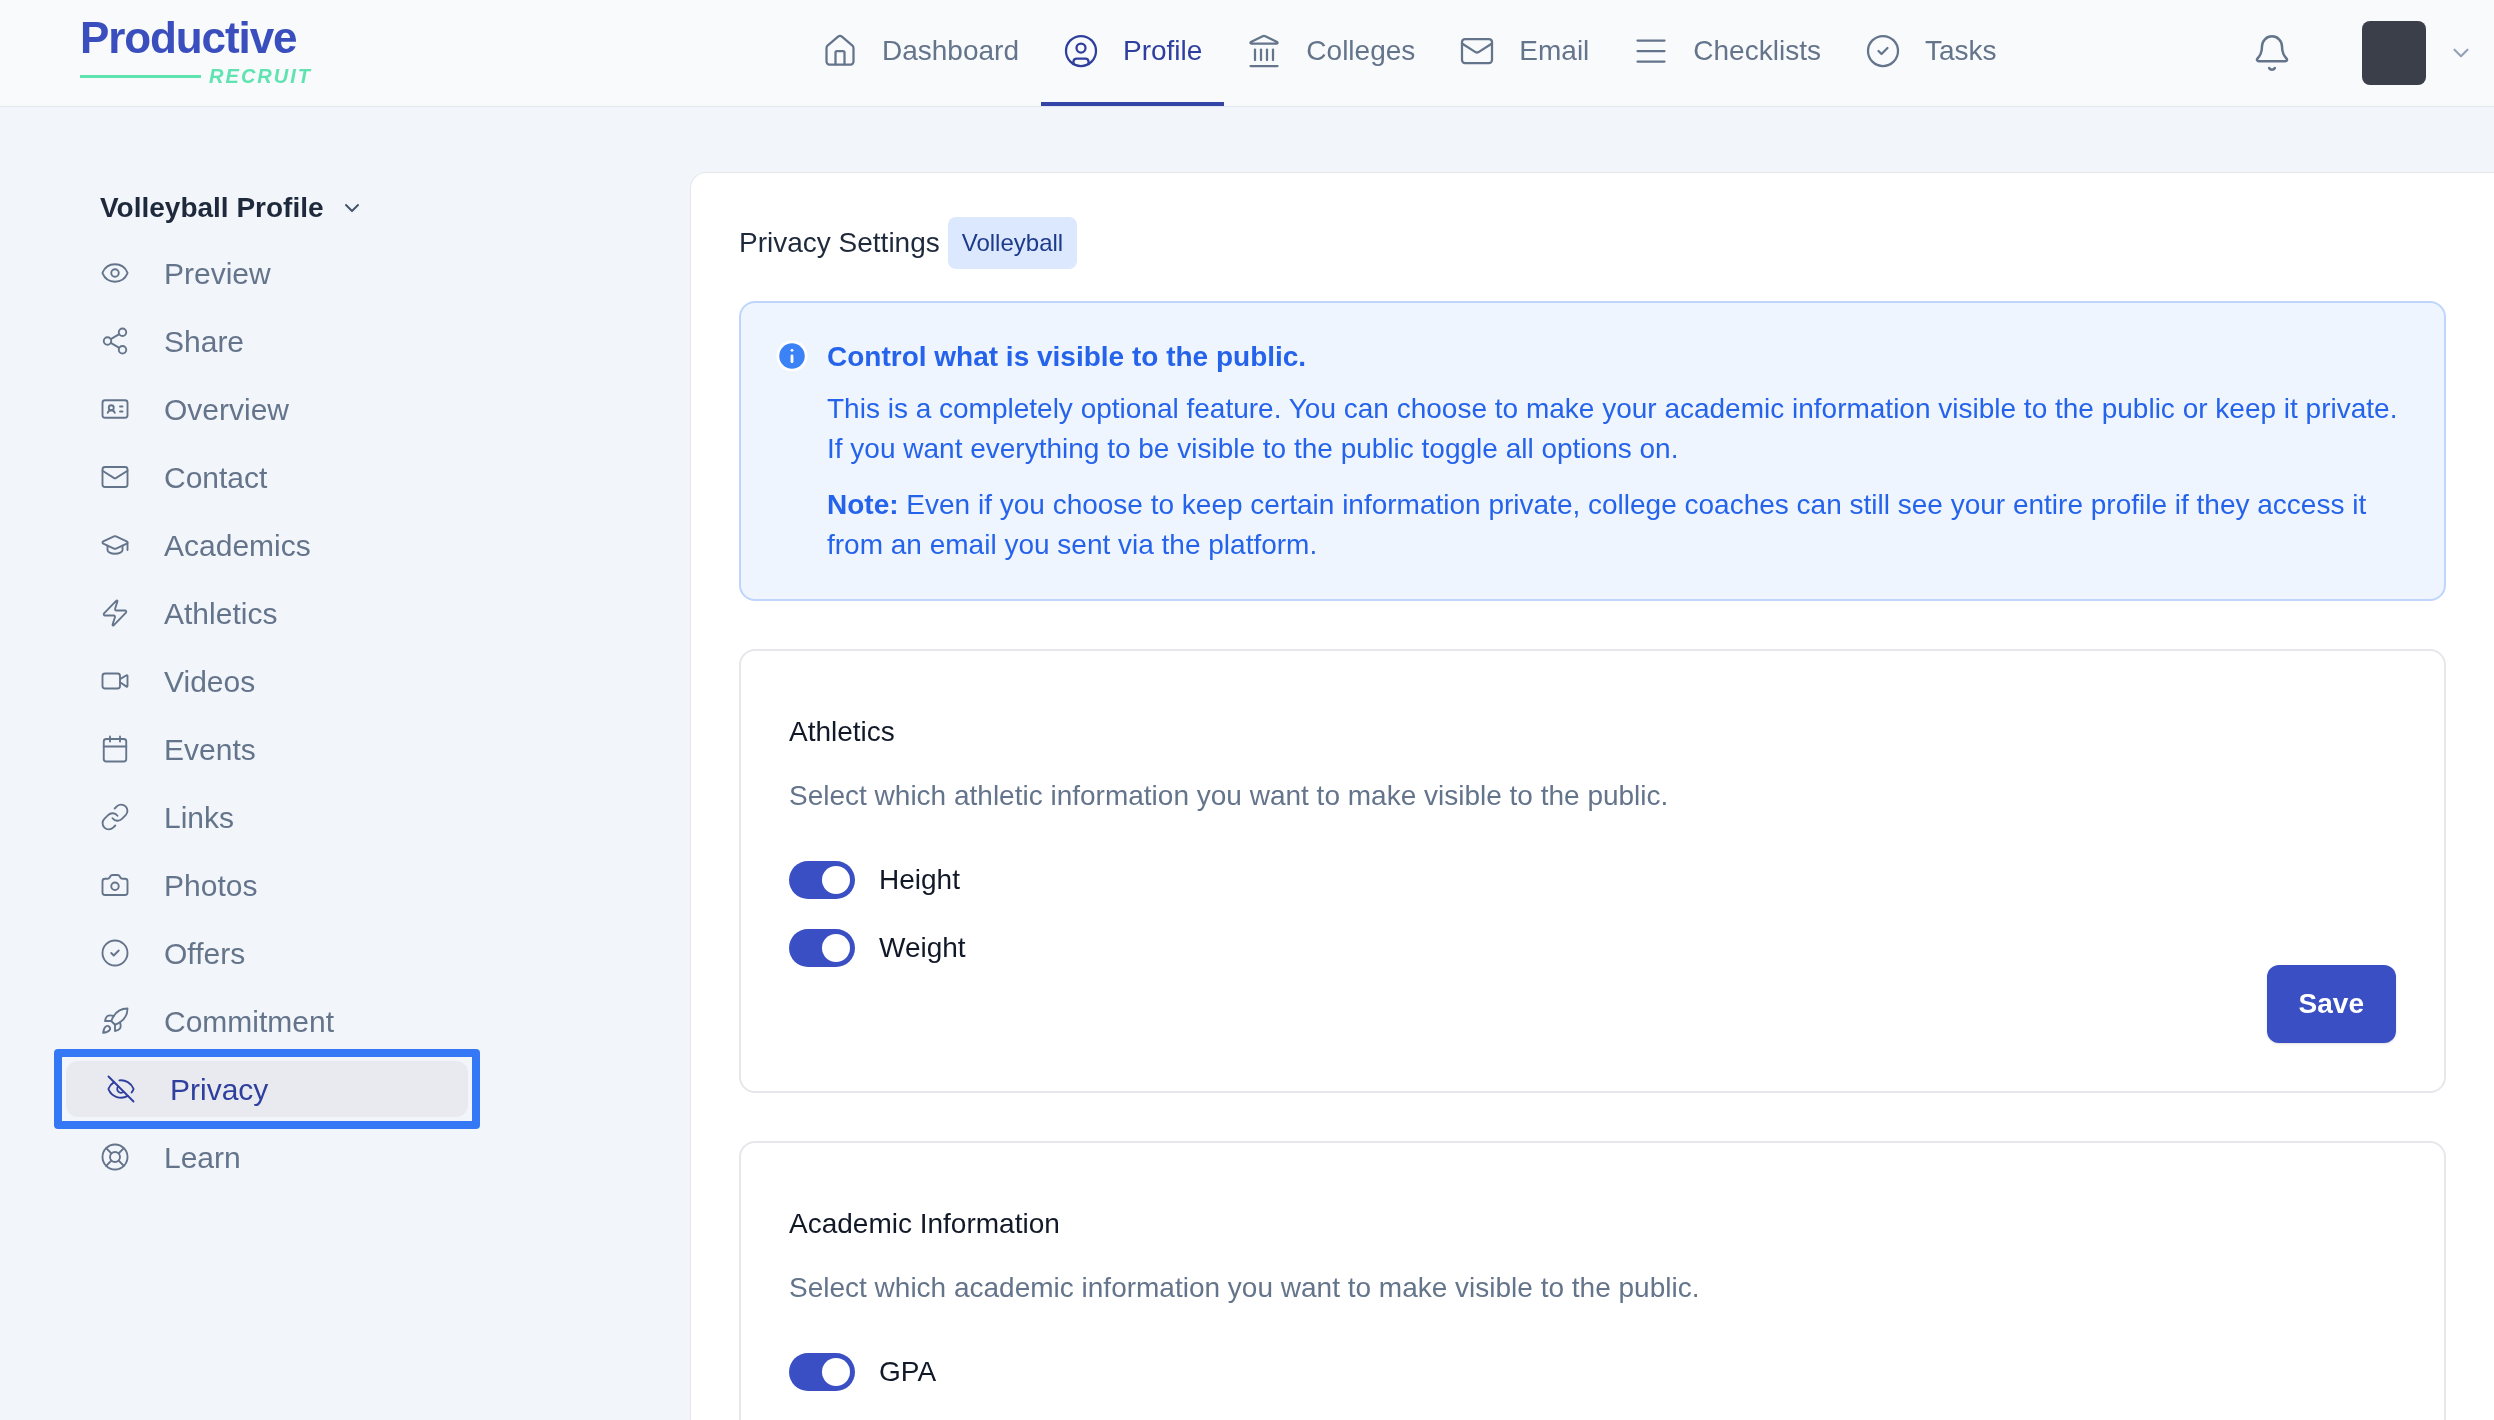 The image size is (2494, 1420). I want to click on sidebar-item: Photos, so click(267, 885).